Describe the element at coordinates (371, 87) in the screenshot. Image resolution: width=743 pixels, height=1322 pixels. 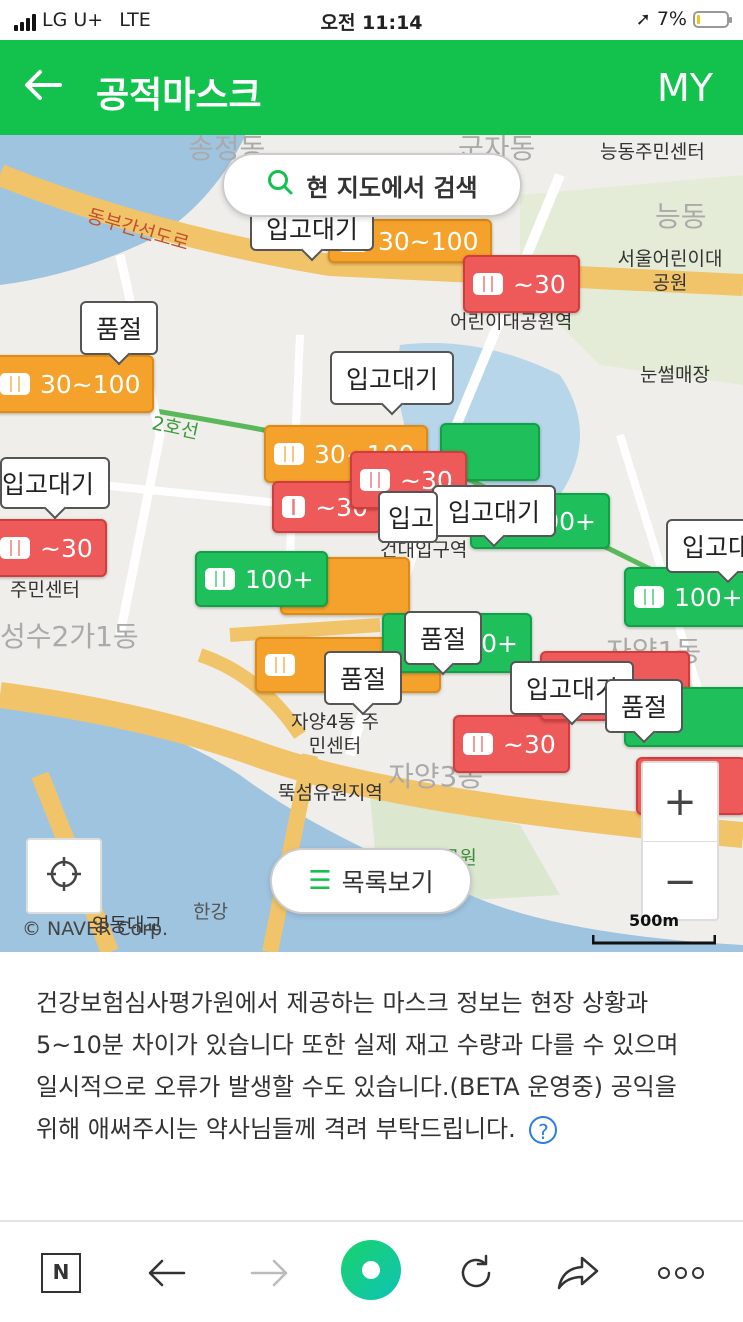
I see `app-header: 공적마스크 MY` at that location.